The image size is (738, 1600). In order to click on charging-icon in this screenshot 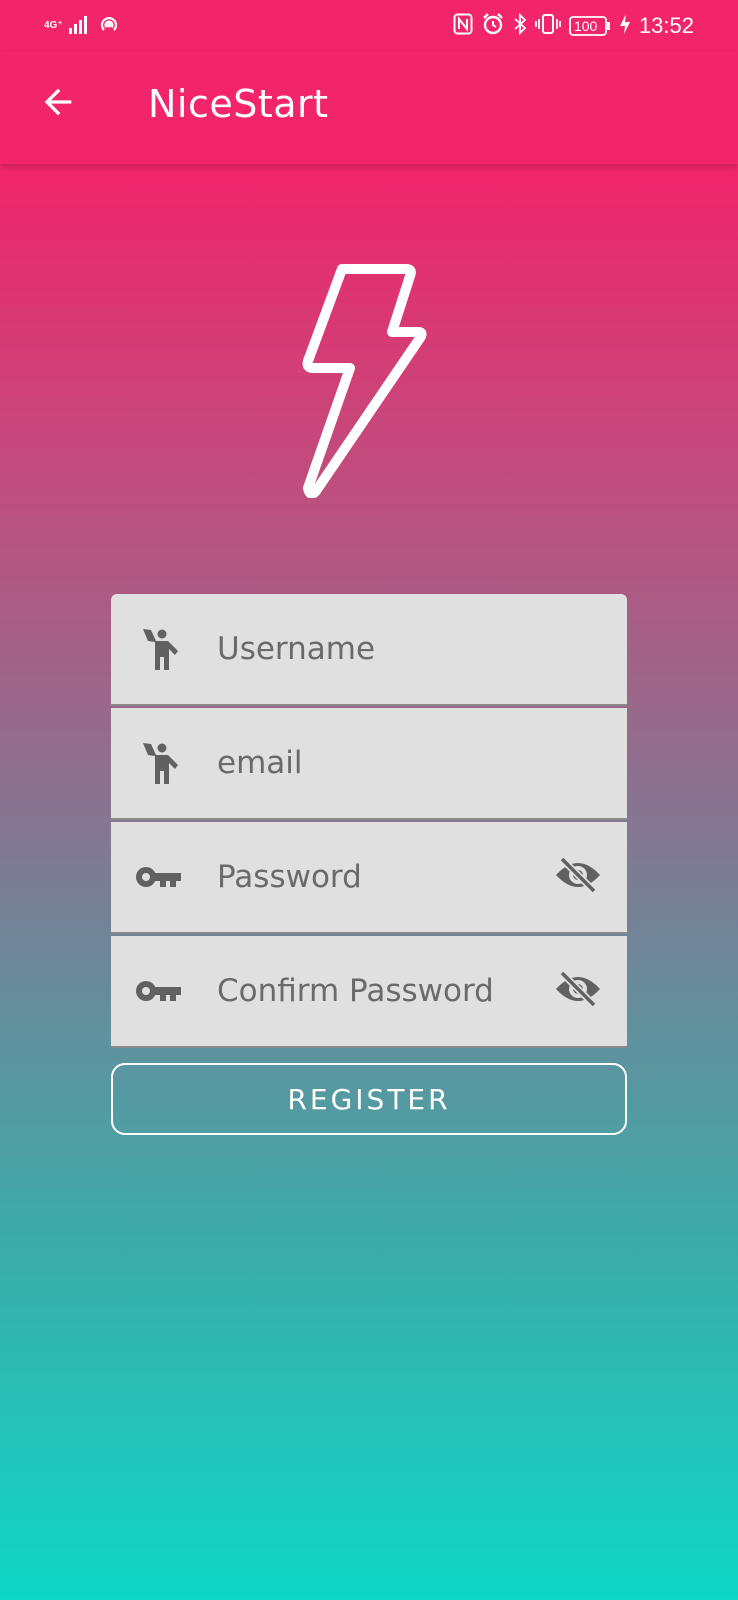, I will do `click(625, 26)`.